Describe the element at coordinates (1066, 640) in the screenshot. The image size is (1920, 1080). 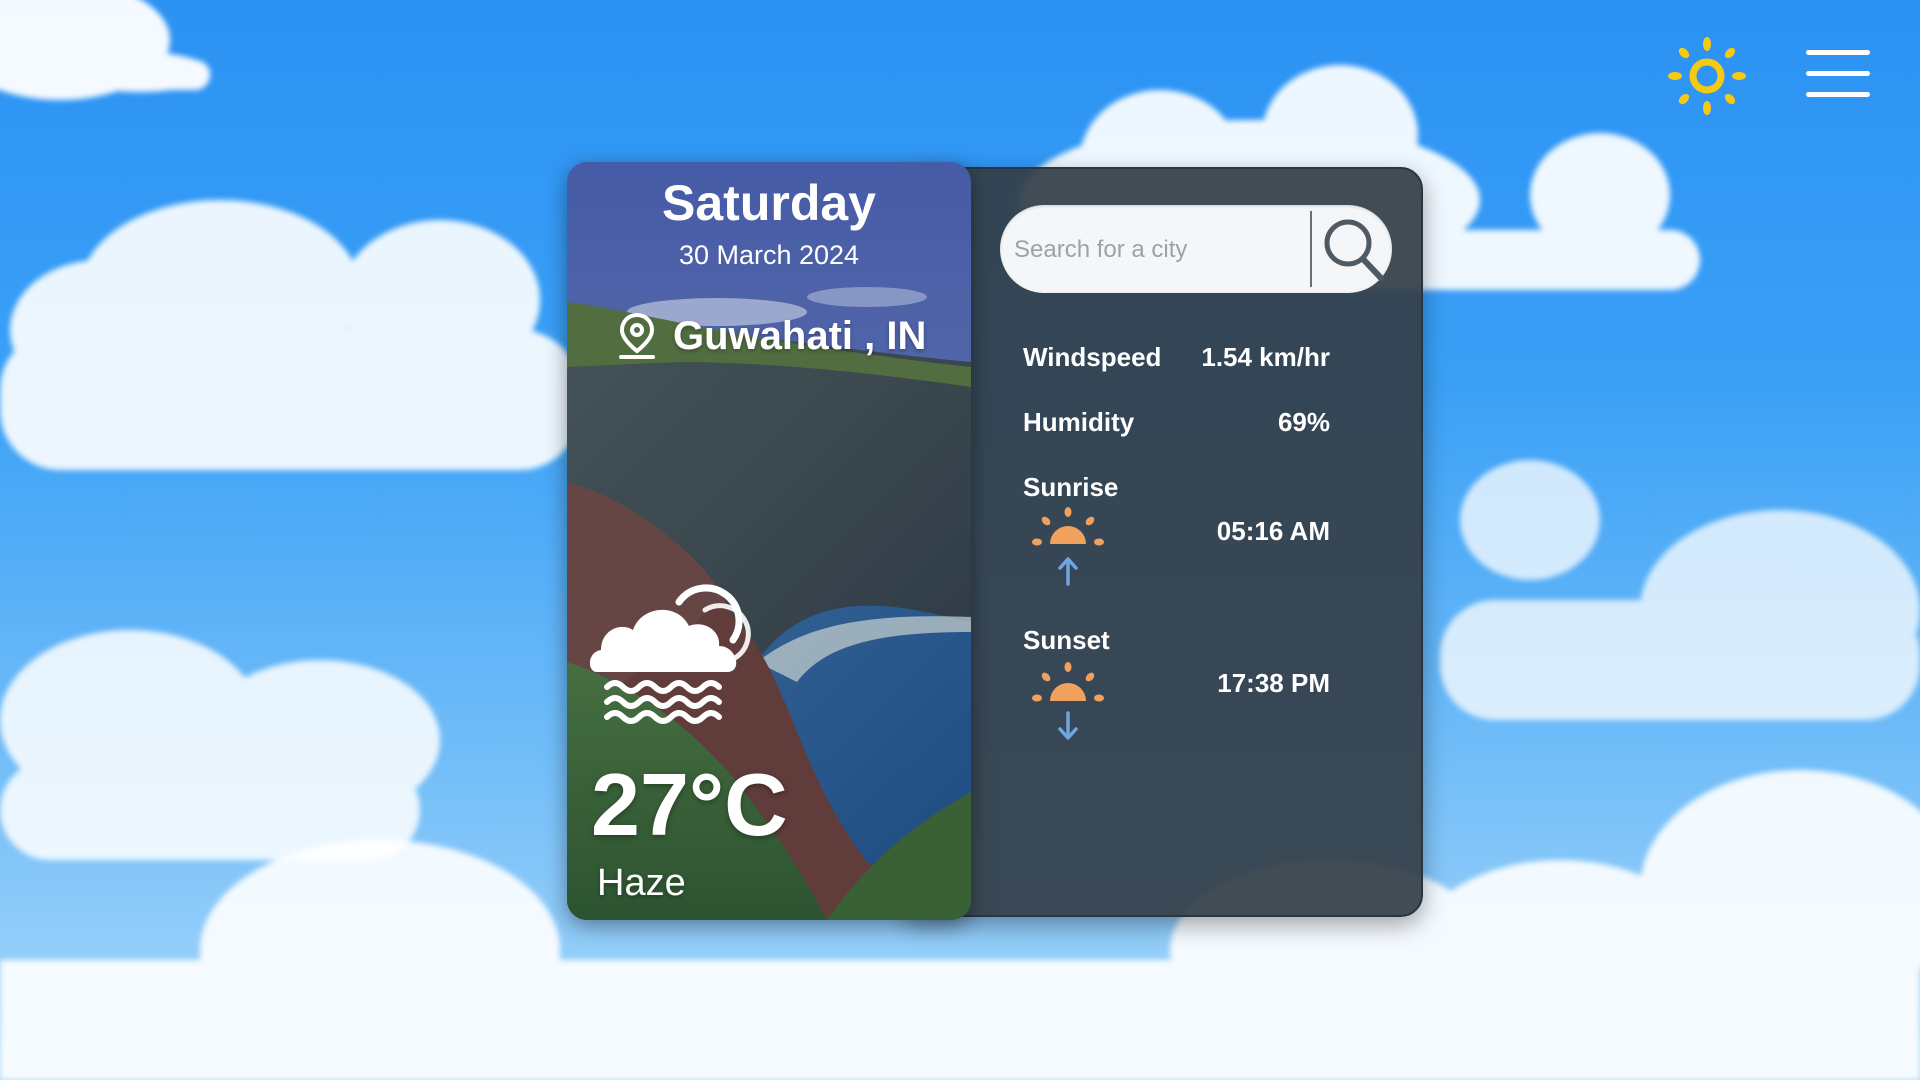
I see `sunset-label: Sunset` at that location.